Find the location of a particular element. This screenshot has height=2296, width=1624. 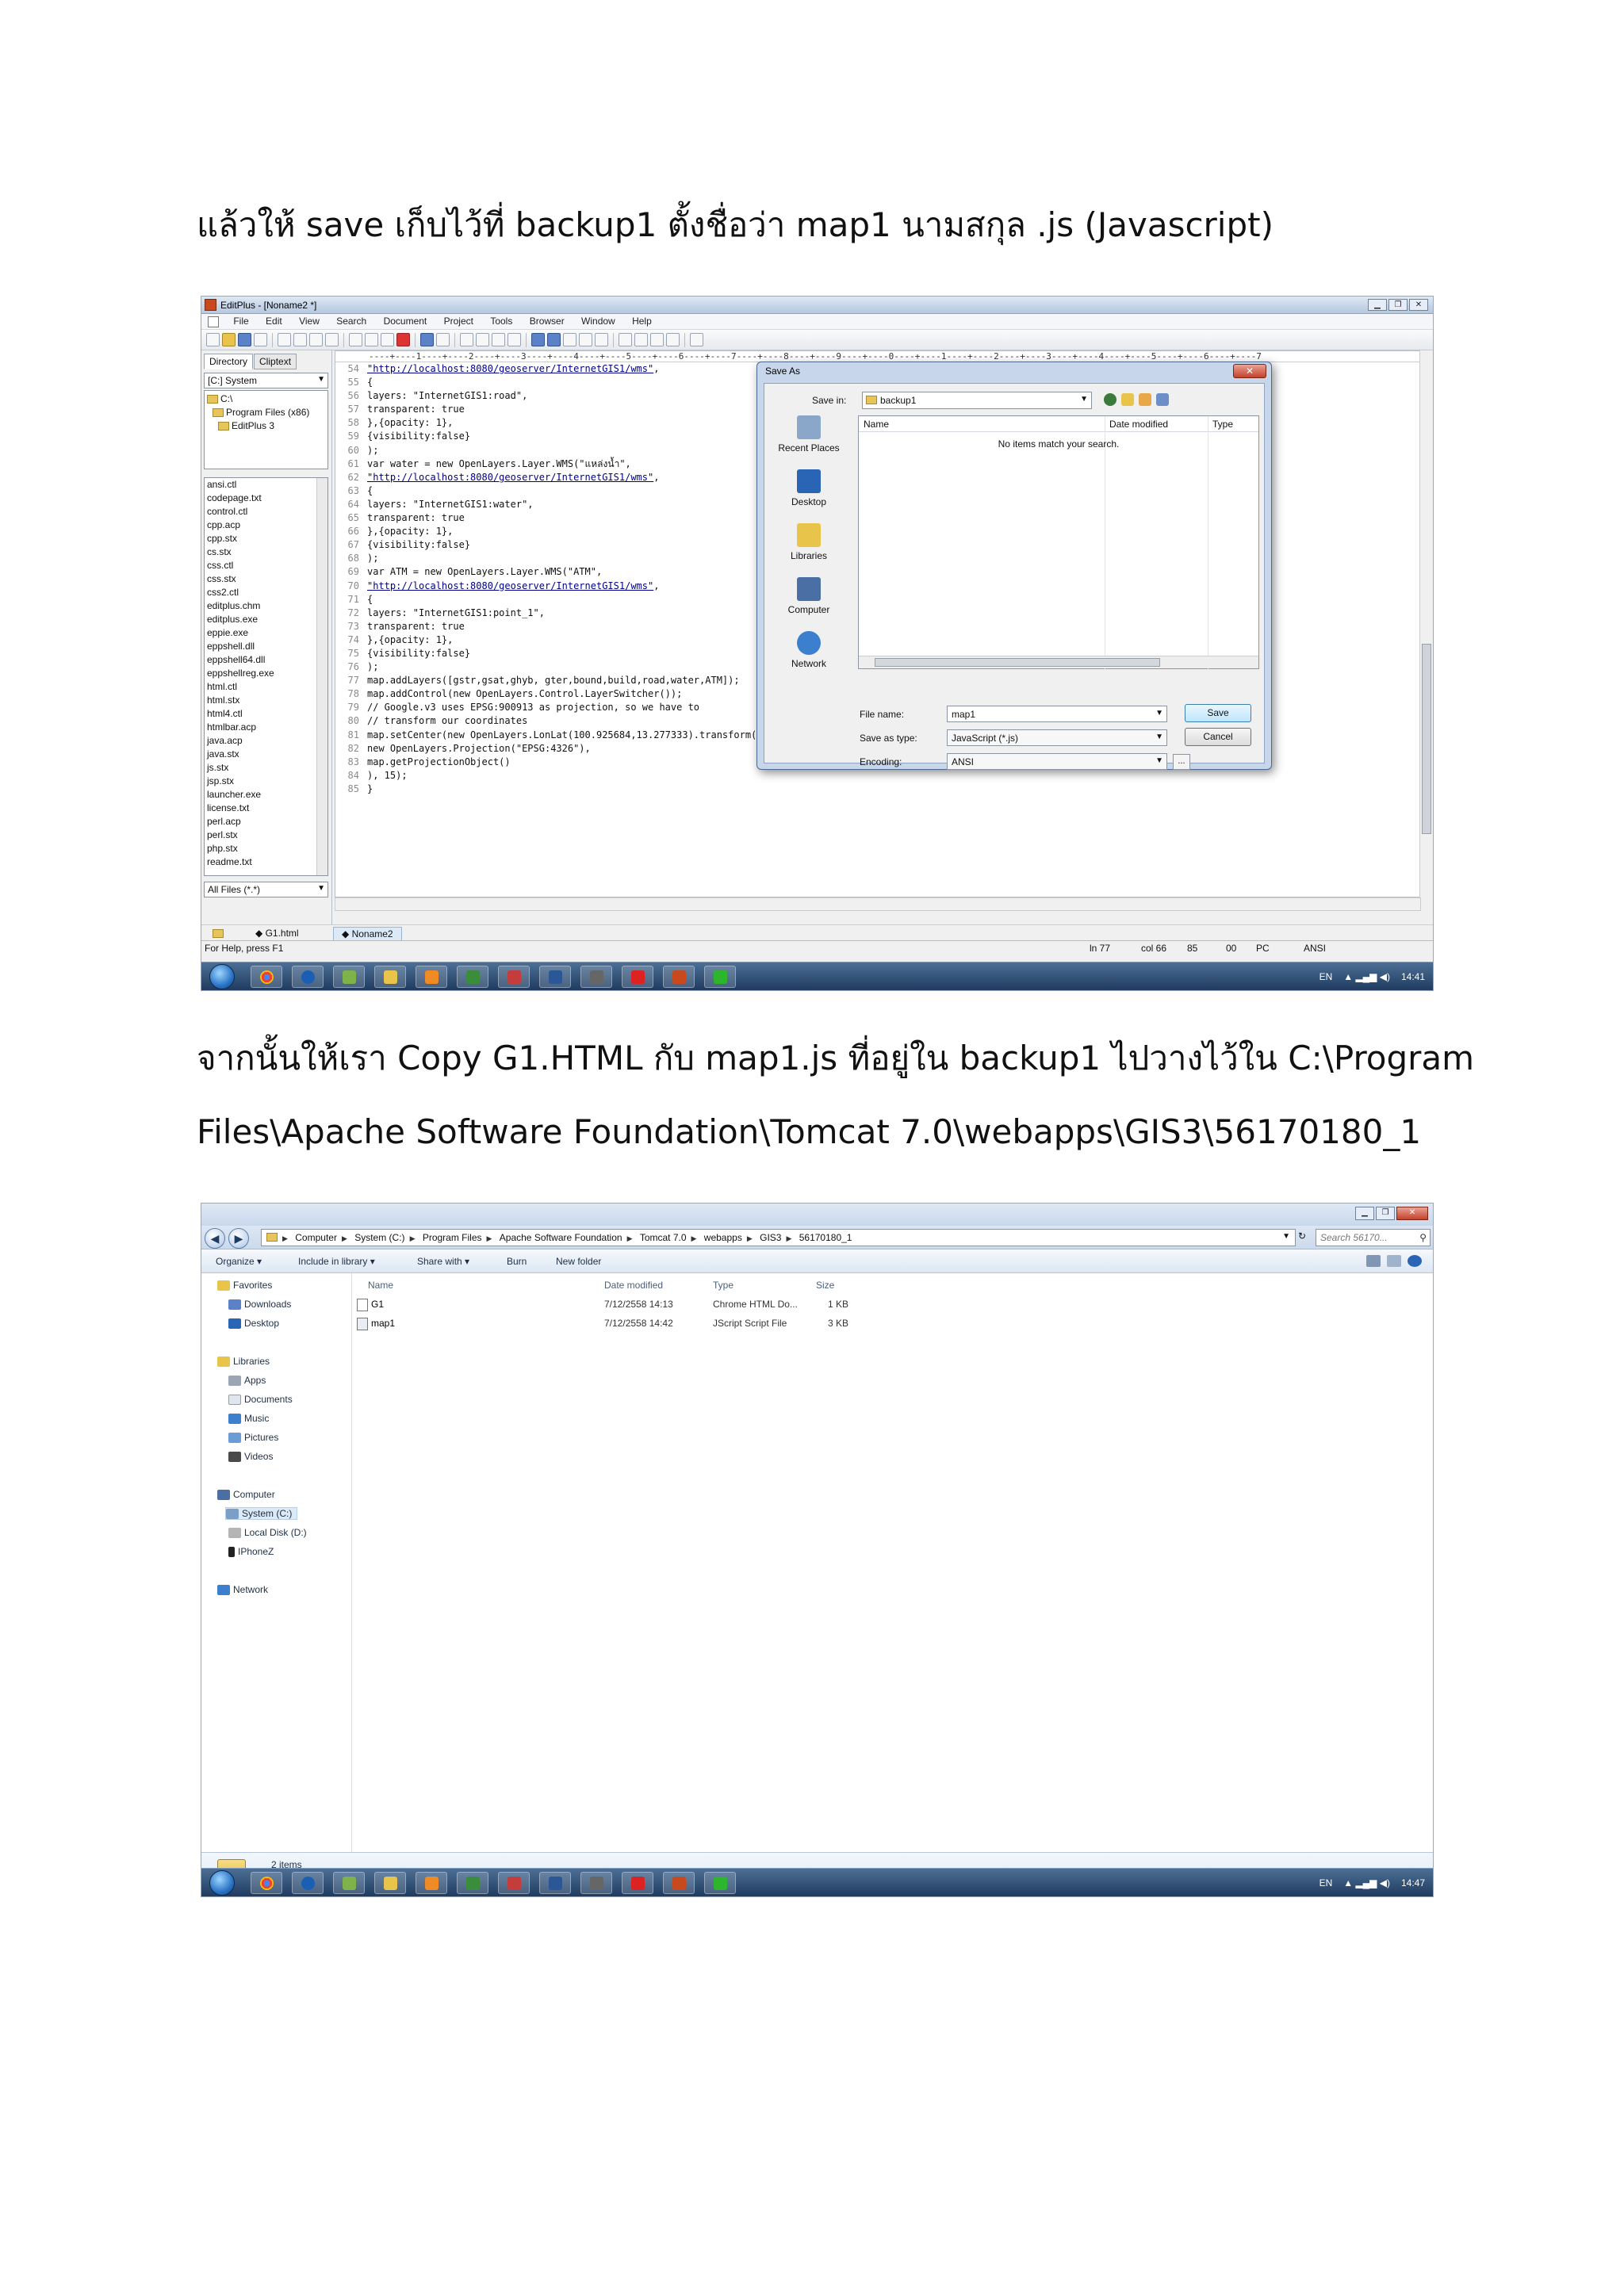

nav-documents: Documents is located at coordinates (260, 1400).